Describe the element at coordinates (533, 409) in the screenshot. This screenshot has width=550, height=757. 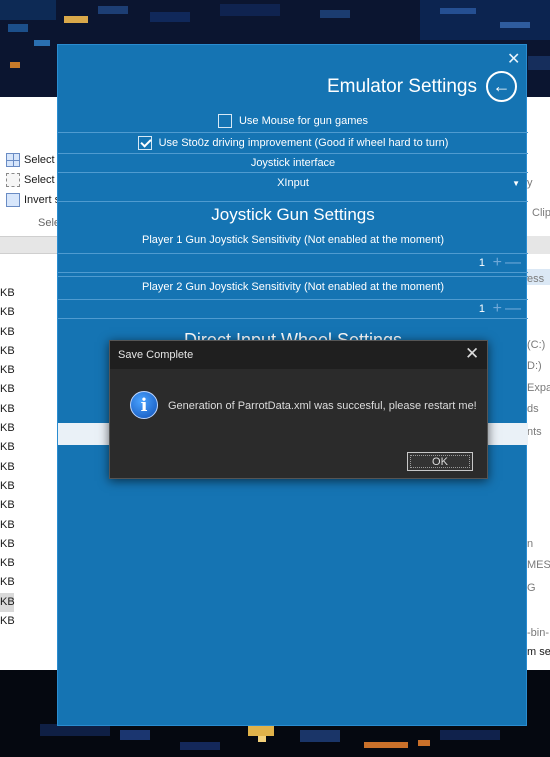
I see `right-label: ds` at that location.